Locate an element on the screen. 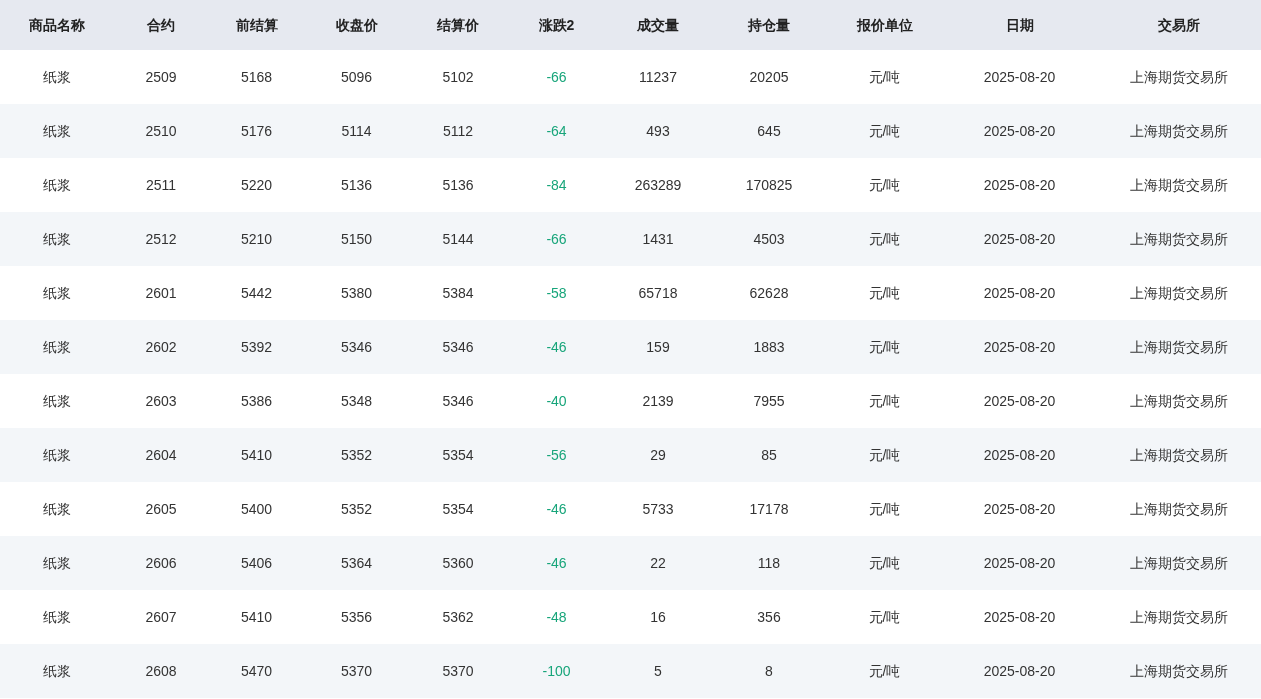  table-cell-text: 5114 is located at coordinates (356, 131).